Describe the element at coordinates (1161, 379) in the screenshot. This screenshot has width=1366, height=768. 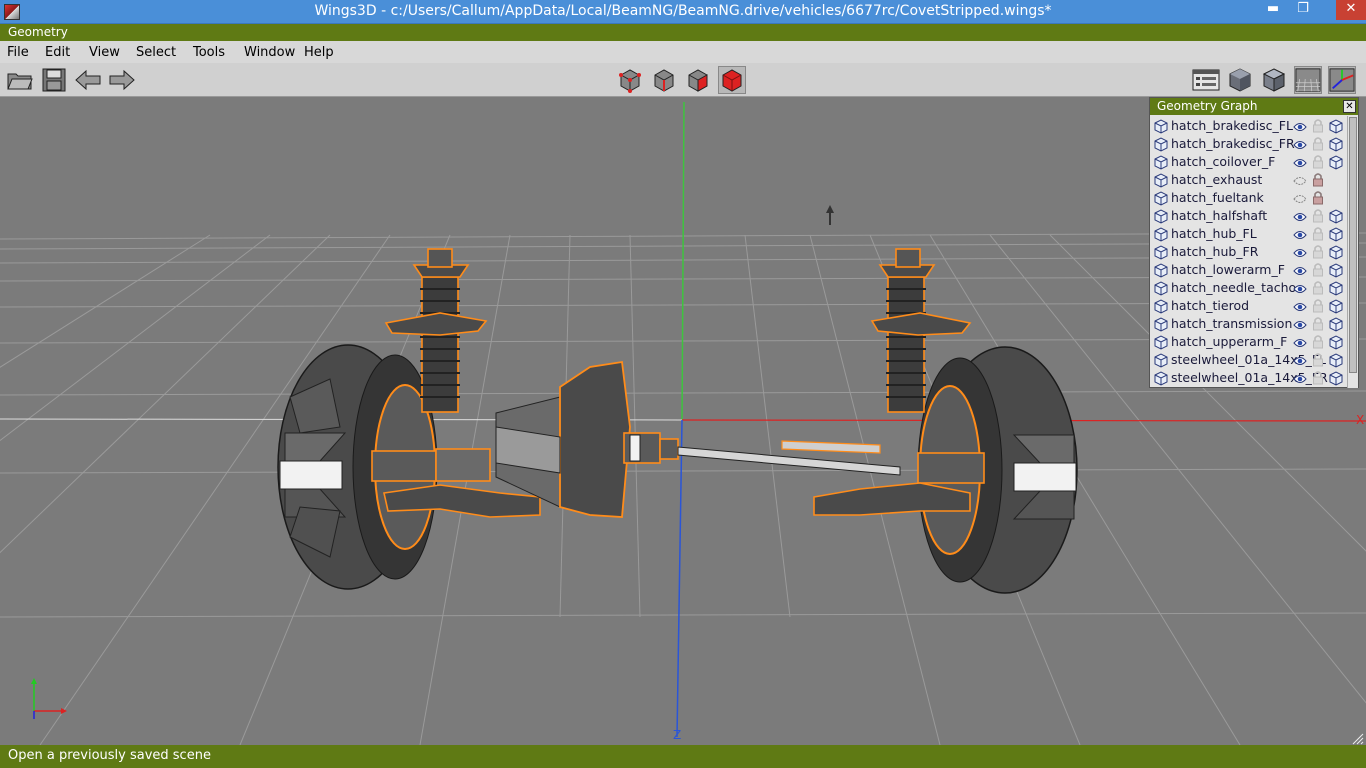
I see `object-cube-icon` at that location.